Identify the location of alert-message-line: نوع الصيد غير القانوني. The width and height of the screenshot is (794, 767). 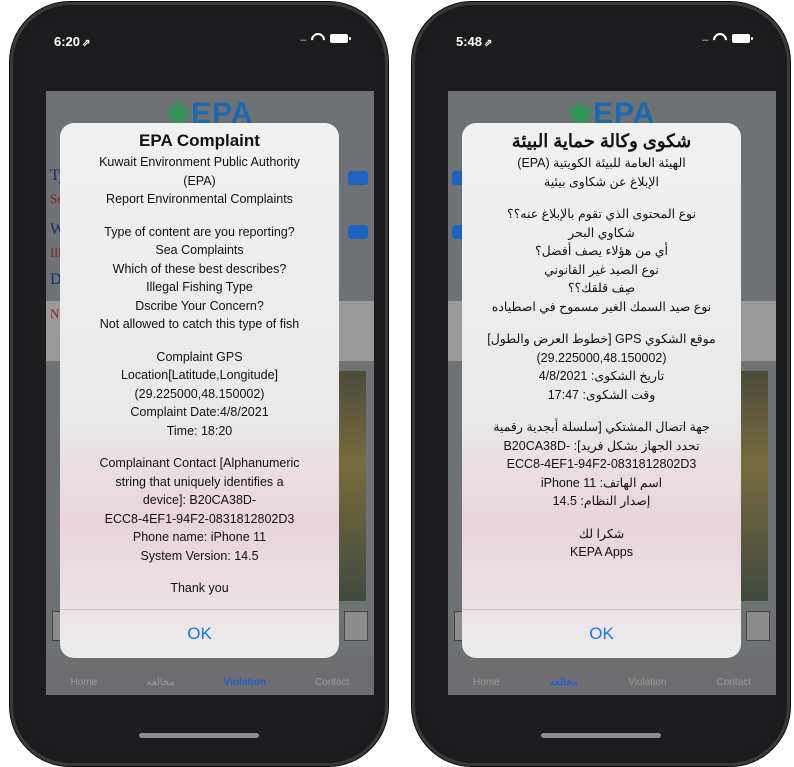
(601, 269).